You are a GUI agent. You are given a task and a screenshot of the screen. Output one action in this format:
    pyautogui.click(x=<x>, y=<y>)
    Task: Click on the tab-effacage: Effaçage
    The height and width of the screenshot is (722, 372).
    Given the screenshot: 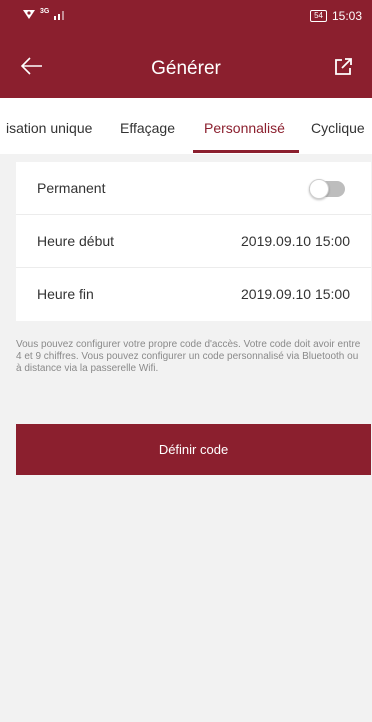 What is the action you would take?
    pyautogui.click(x=147, y=126)
    